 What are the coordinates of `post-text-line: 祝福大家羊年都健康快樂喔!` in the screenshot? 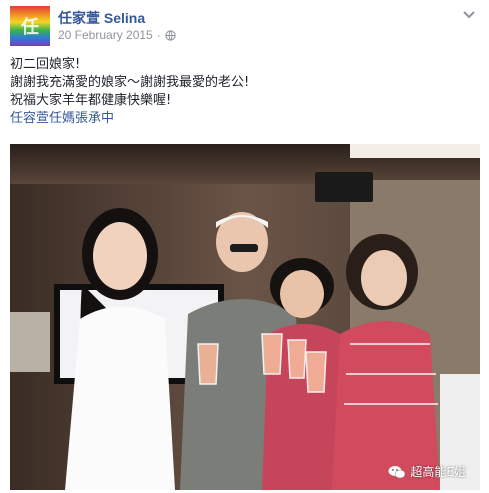 It's located at (91, 100).